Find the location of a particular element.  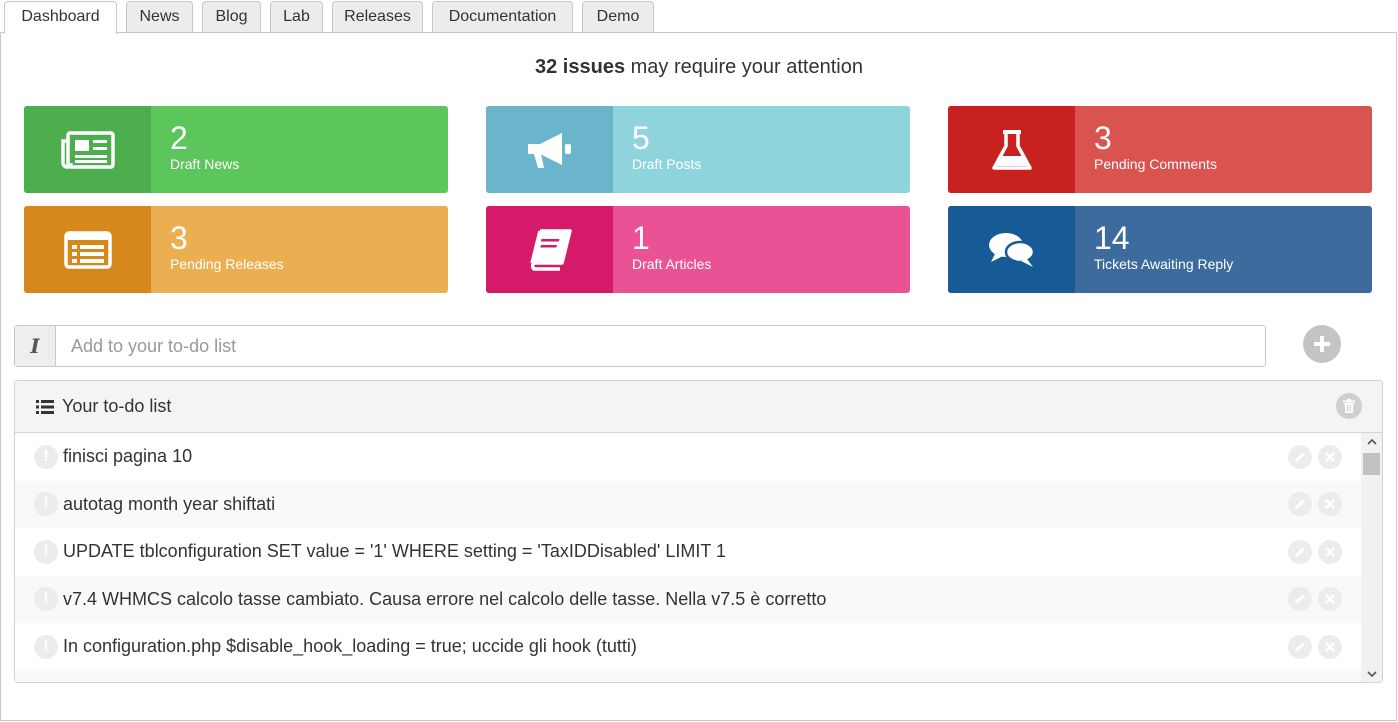

tile-value: 14 is located at coordinates (1112, 238).